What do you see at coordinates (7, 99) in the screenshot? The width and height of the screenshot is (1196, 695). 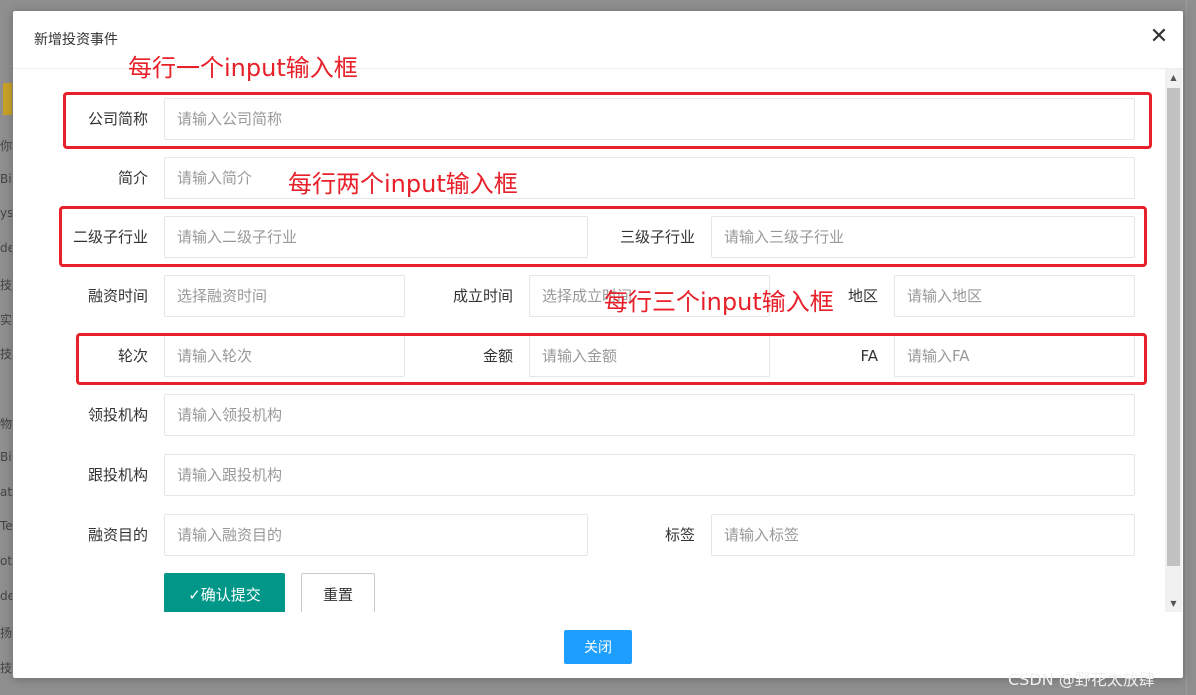 I see `background-accent` at bounding box center [7, 99].